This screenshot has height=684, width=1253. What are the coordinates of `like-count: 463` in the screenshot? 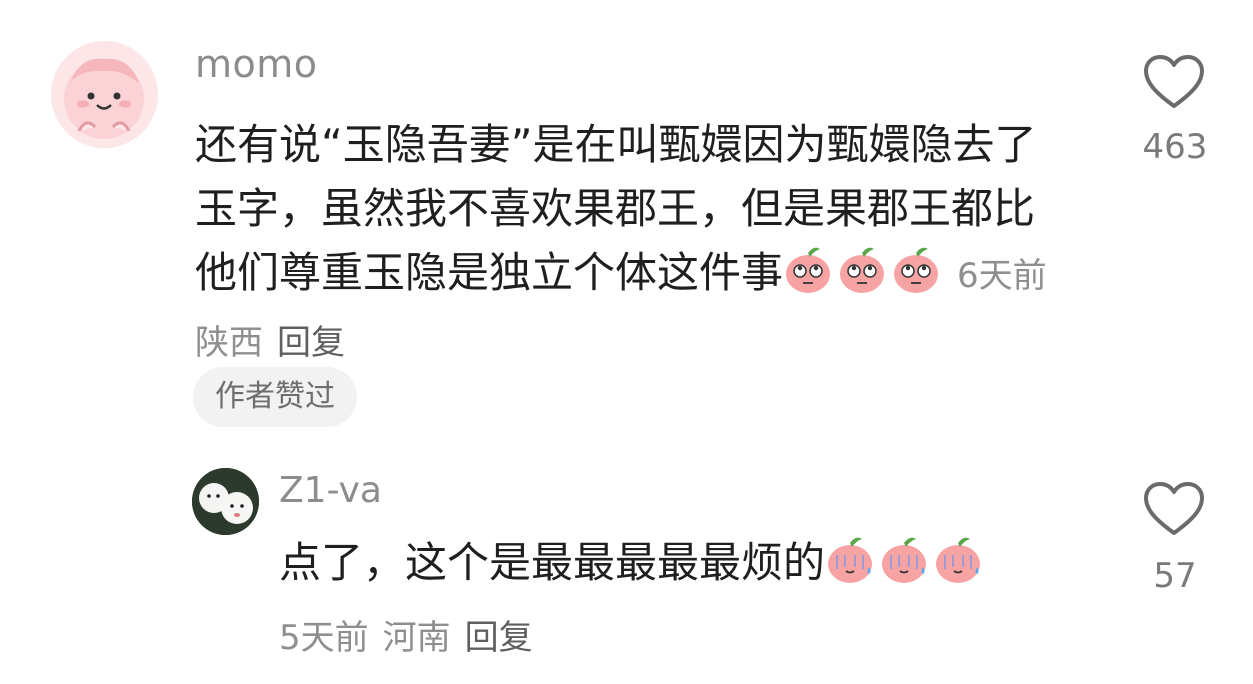 It's located at (1175, 147).